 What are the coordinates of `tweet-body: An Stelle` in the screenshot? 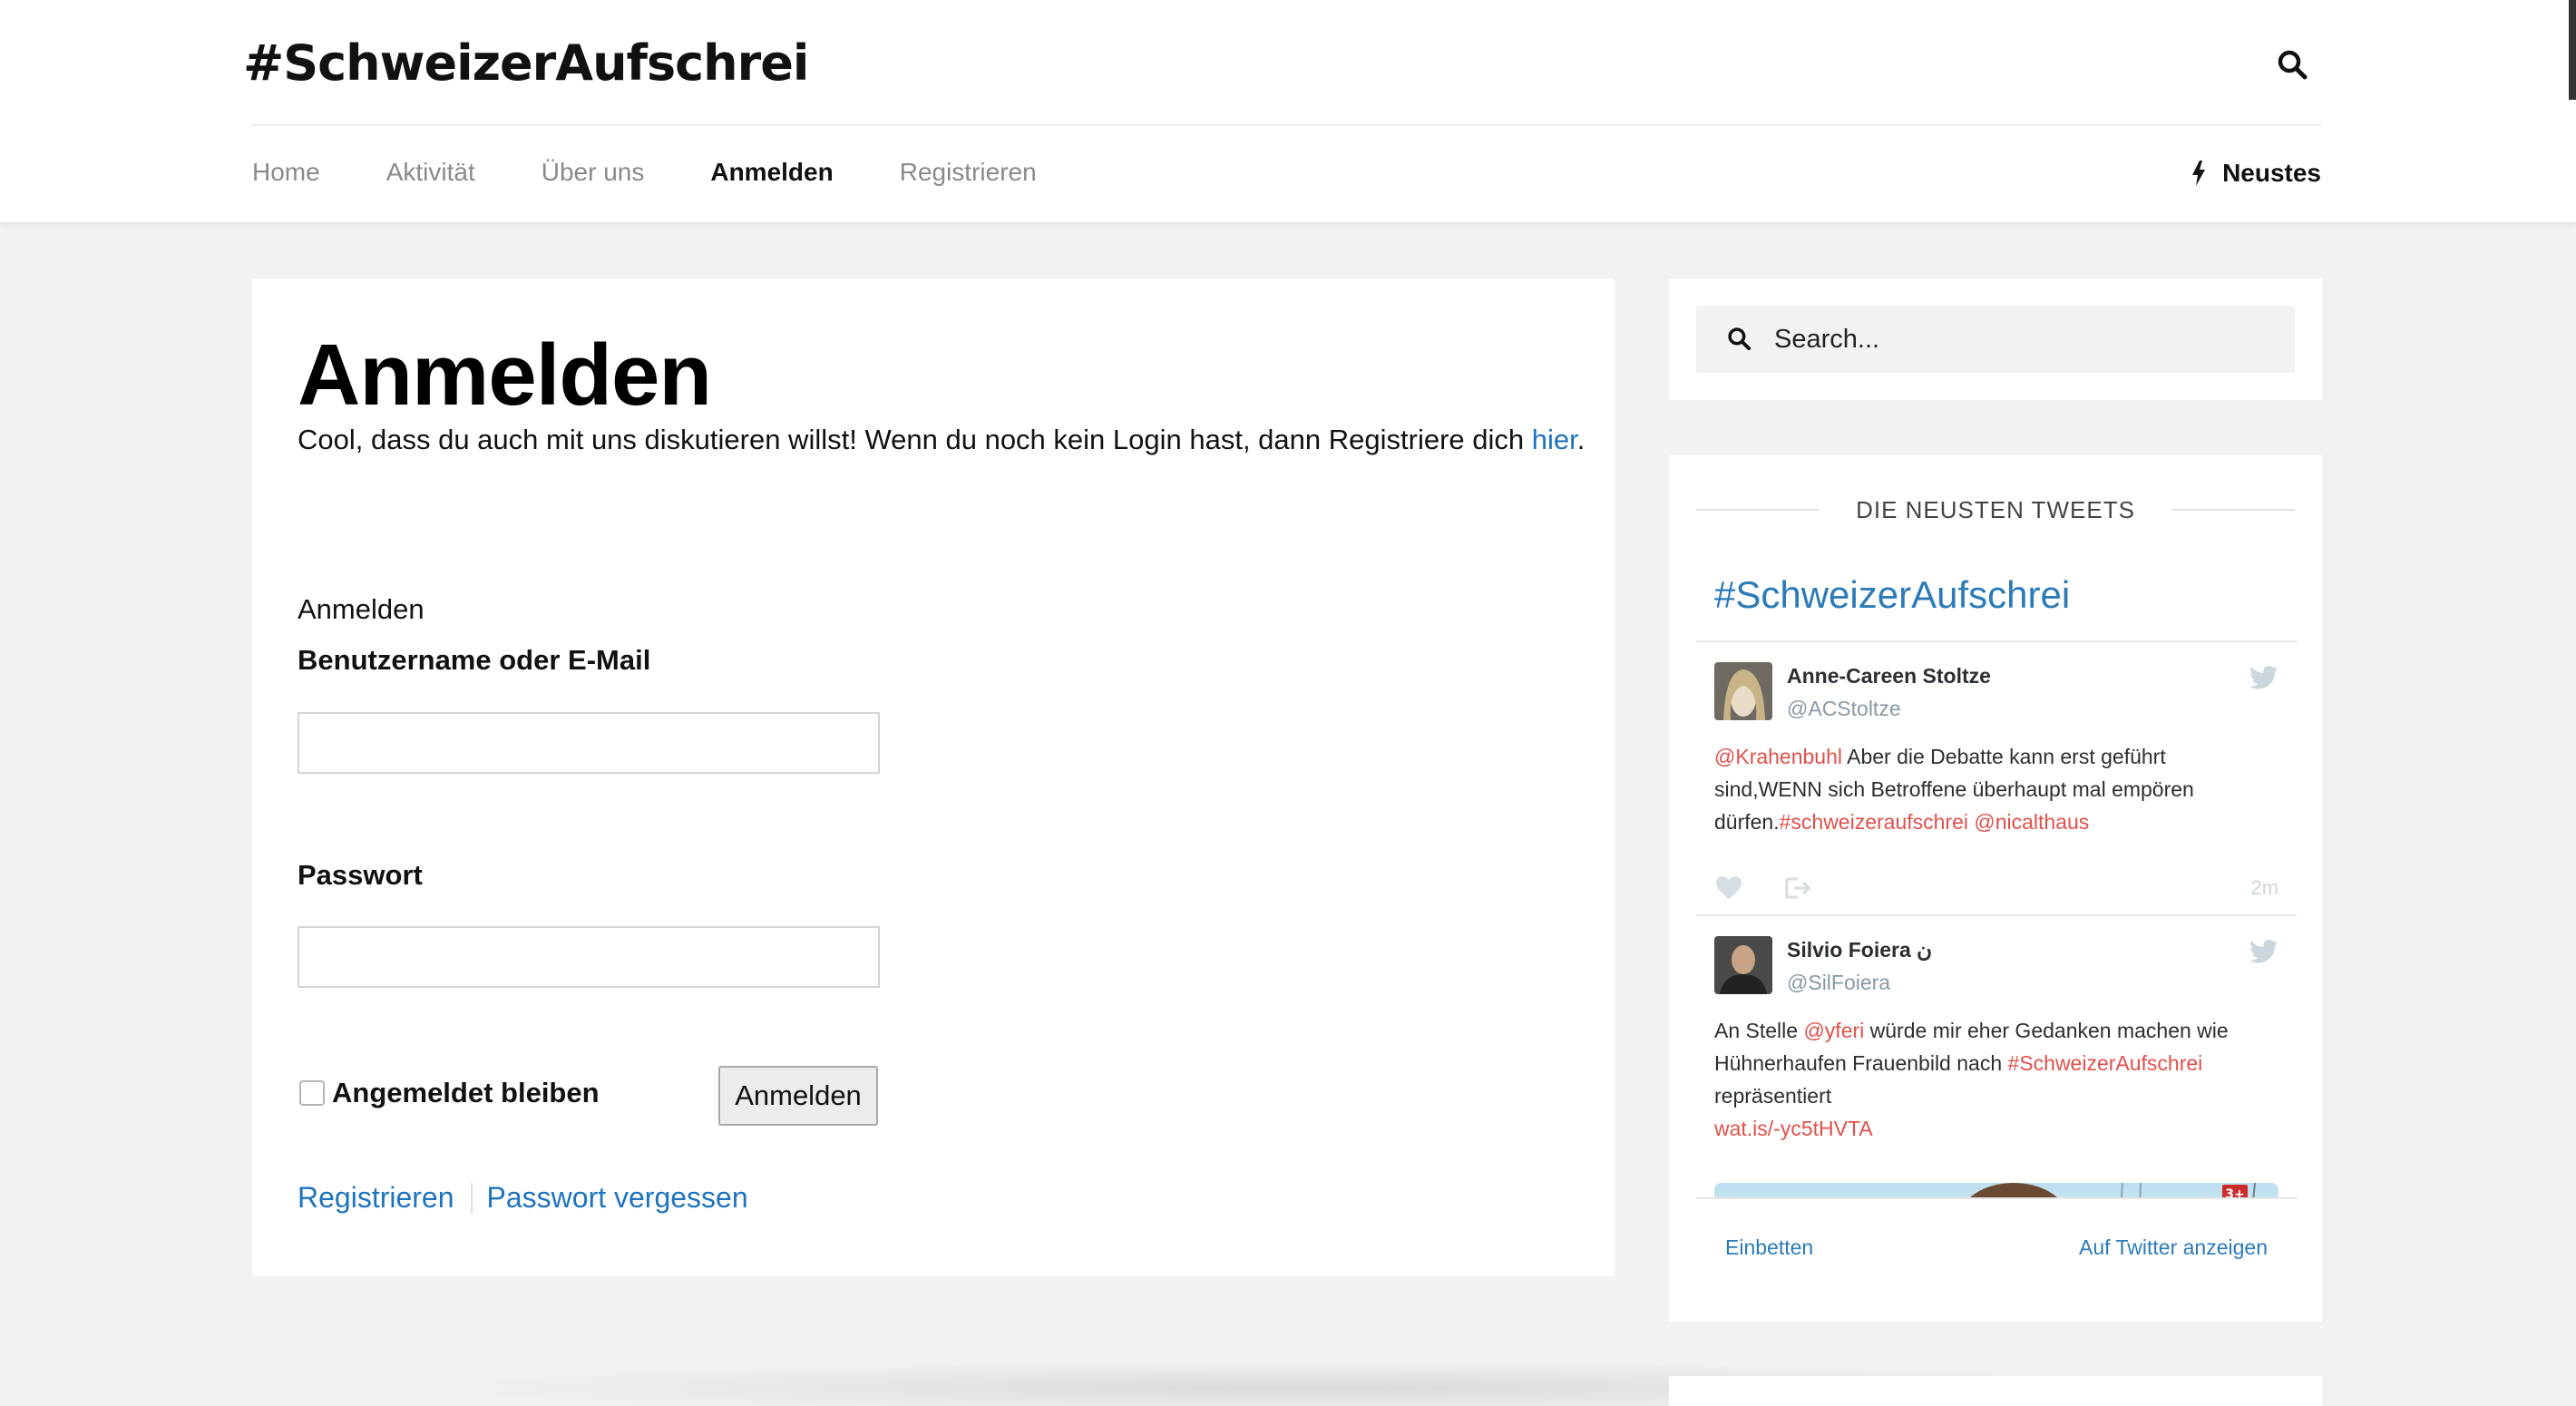 It's located at (1759, 1030).